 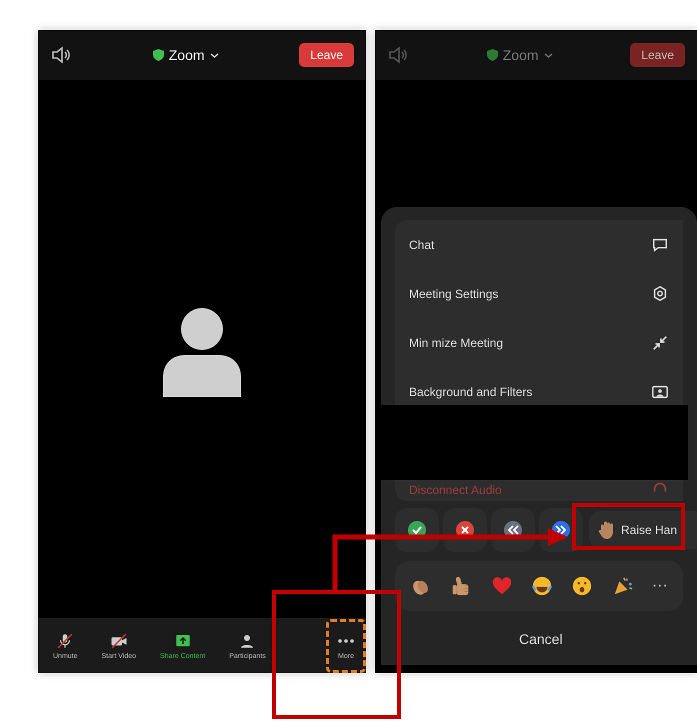 What do you see at coordinates (539, 293) in the screenshot?
I see `menu-item: Meeting Settings` at bounding box center [539, 293].